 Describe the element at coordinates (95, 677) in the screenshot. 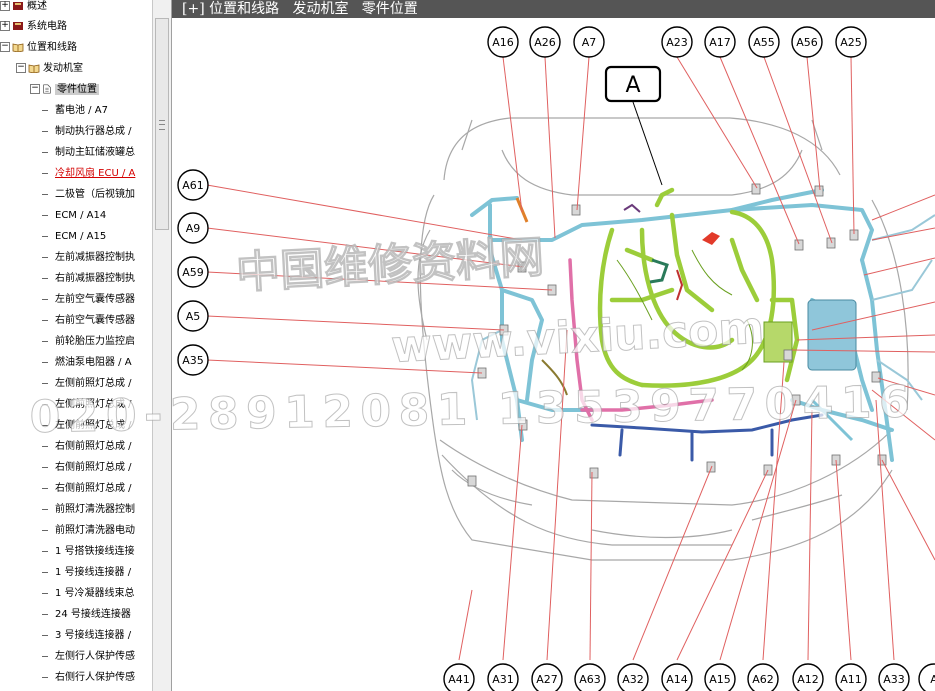

I see `tree-leaf-label: 右侧行人保护传感` at that location.